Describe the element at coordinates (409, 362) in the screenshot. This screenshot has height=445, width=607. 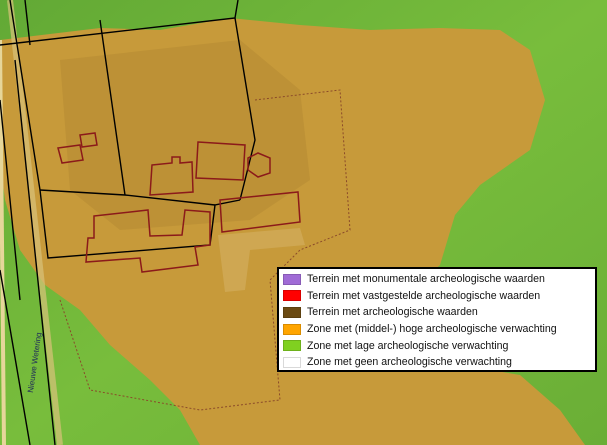
I see `legend-label: Zone met geen archeologische verwachting` at that location.